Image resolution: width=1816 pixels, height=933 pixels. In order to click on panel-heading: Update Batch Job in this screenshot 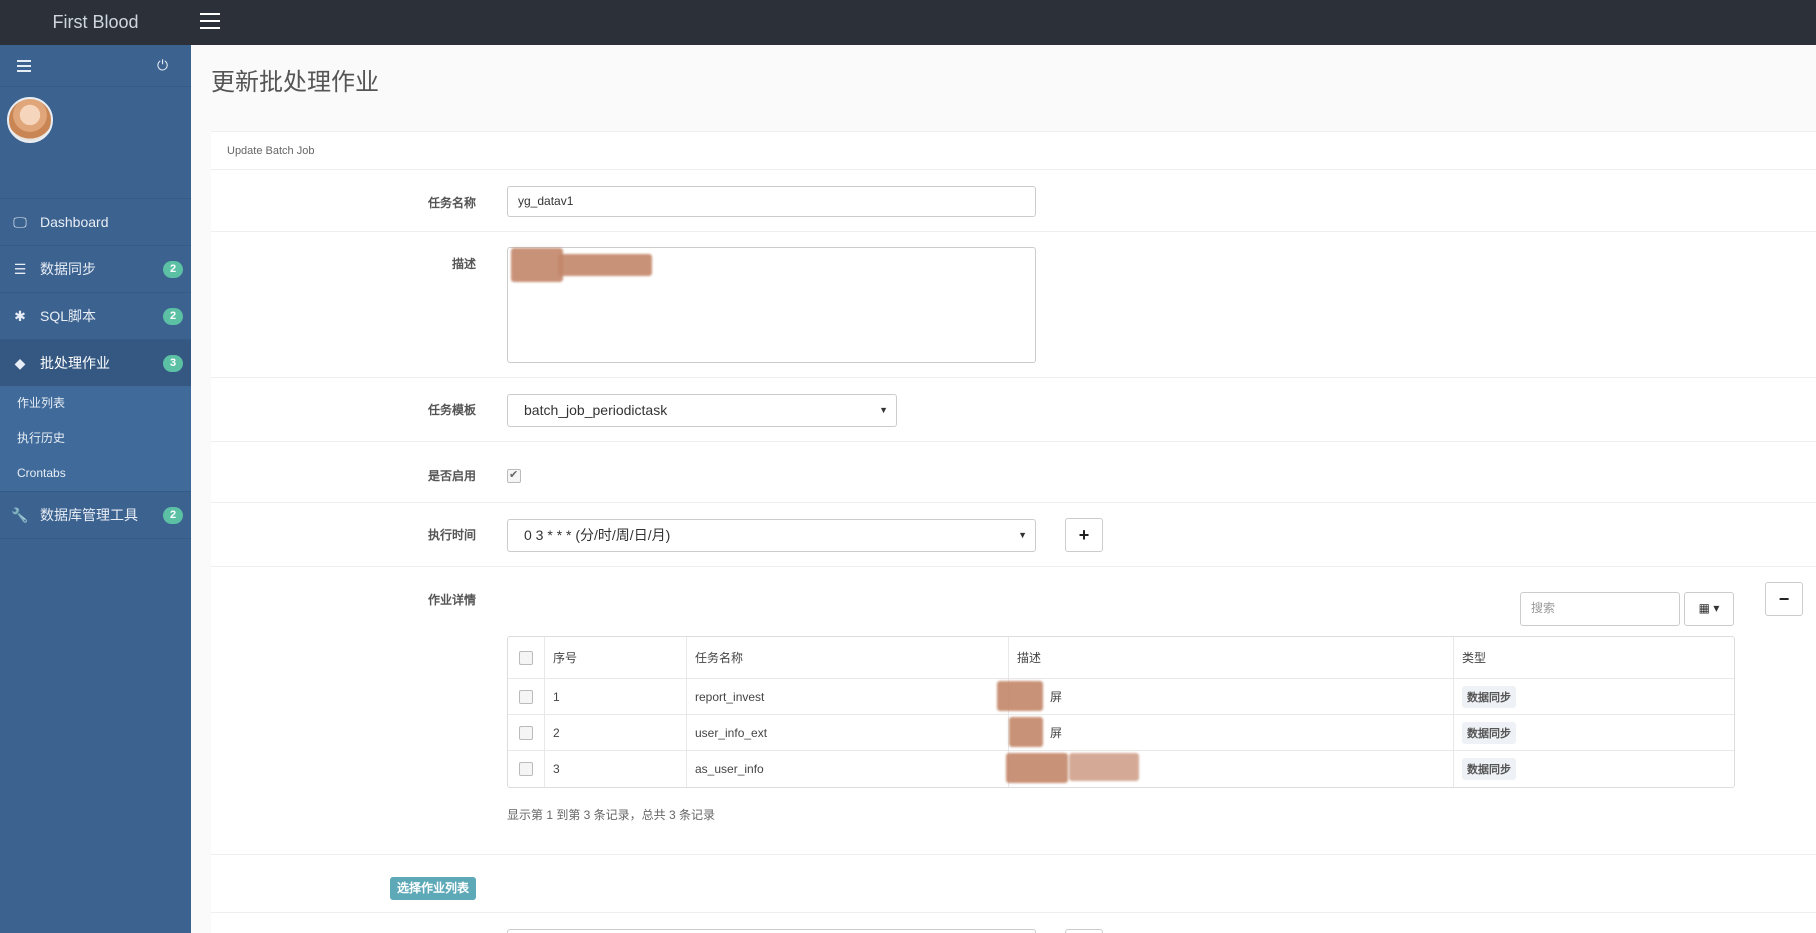, I will do `click(1013, 151)`.